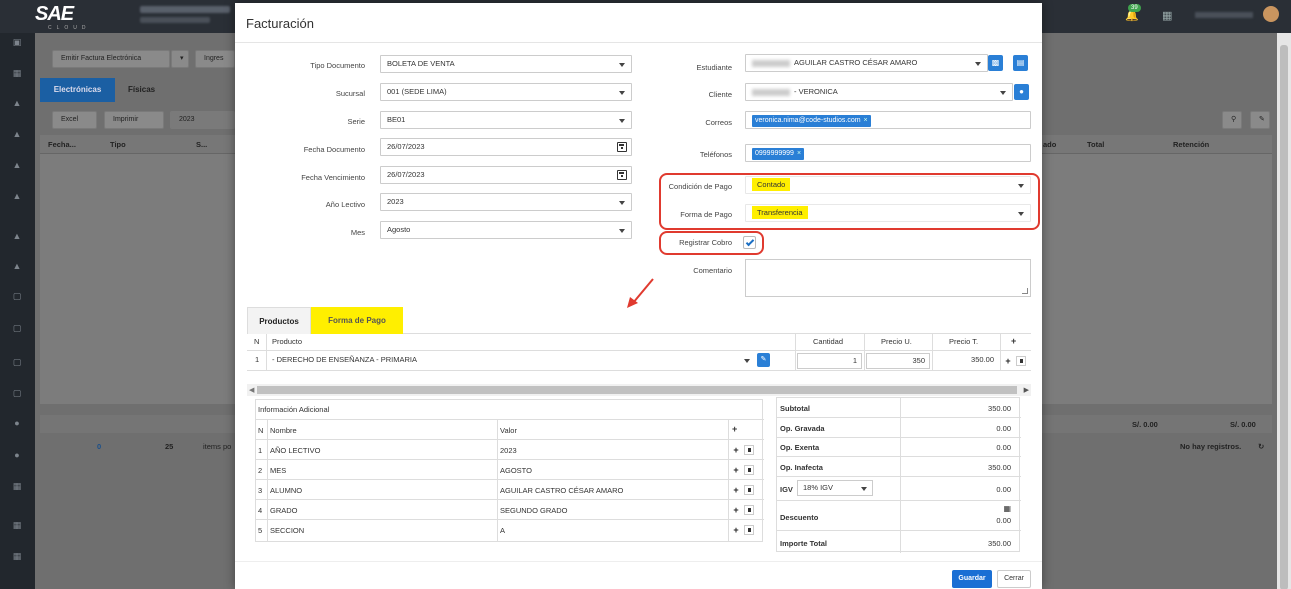  I want to click on excel-button: Excel, so click(74, 120).